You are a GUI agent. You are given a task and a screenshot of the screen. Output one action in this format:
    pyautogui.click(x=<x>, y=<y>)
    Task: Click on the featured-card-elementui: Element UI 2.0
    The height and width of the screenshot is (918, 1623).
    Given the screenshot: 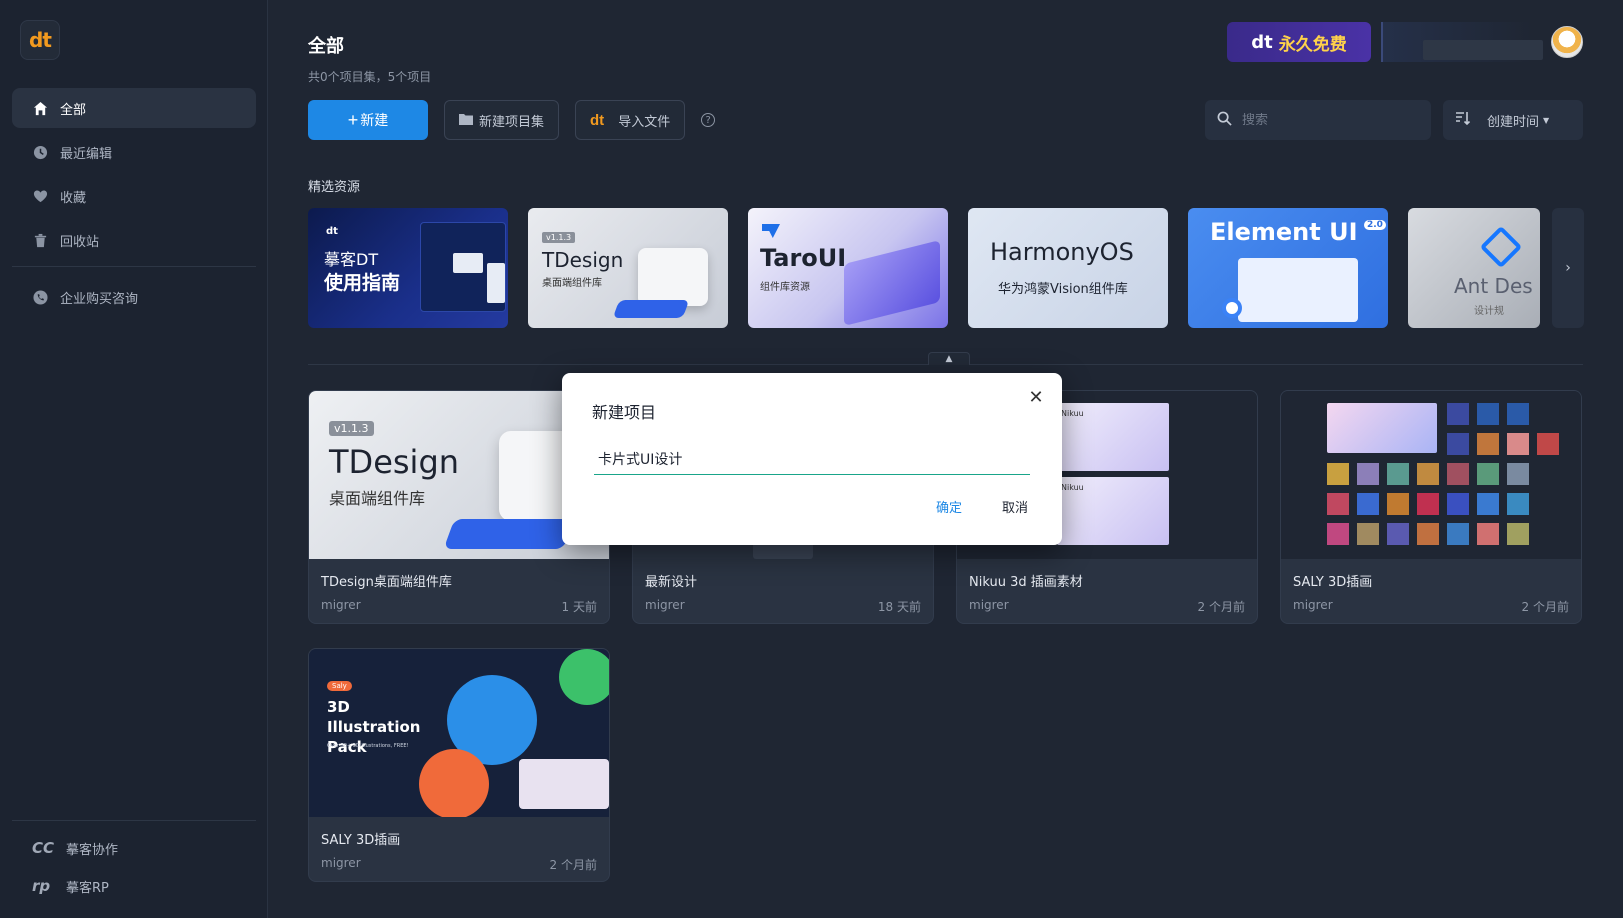 What is the action you would take?
    pyautogui.click(x=1288, y=268)
    